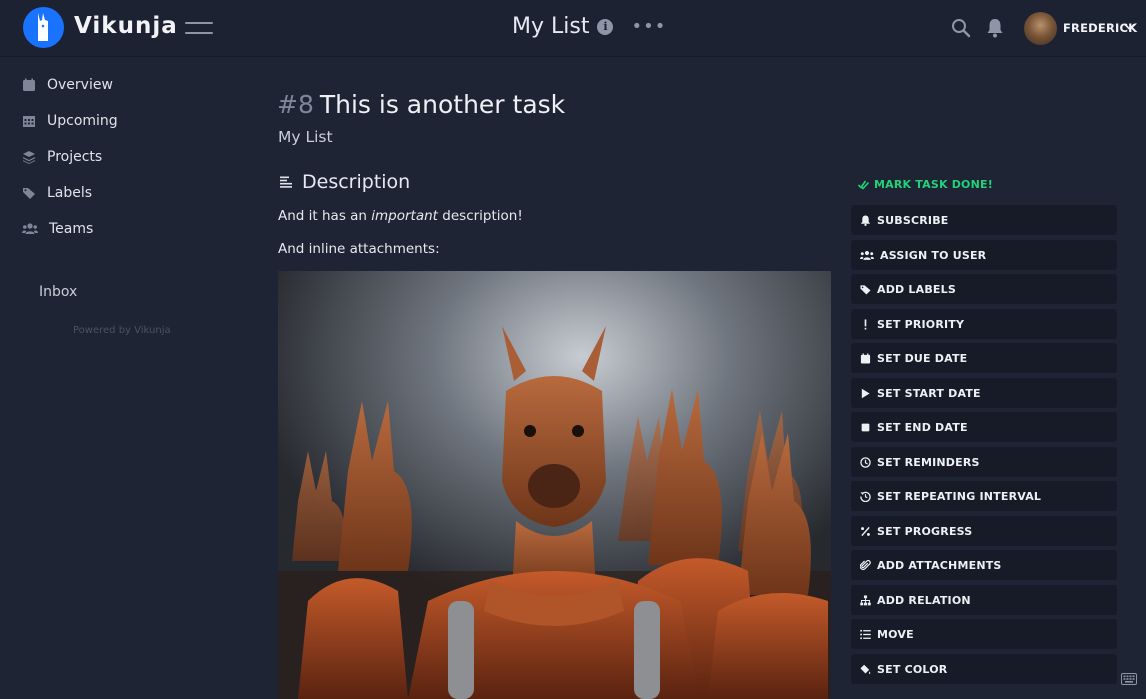 This screenshot has height=699, width=1146. What do you see at coordinates (984, 634) in the screenshot?
I see `move-button: MOVE` at bounding box center [984, 634].